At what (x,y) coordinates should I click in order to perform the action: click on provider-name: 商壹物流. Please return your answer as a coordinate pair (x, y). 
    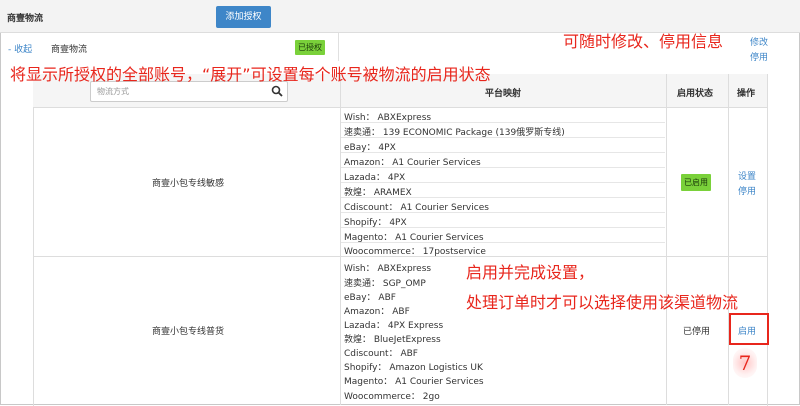
    Looking at the image, I should click on (69, 50).